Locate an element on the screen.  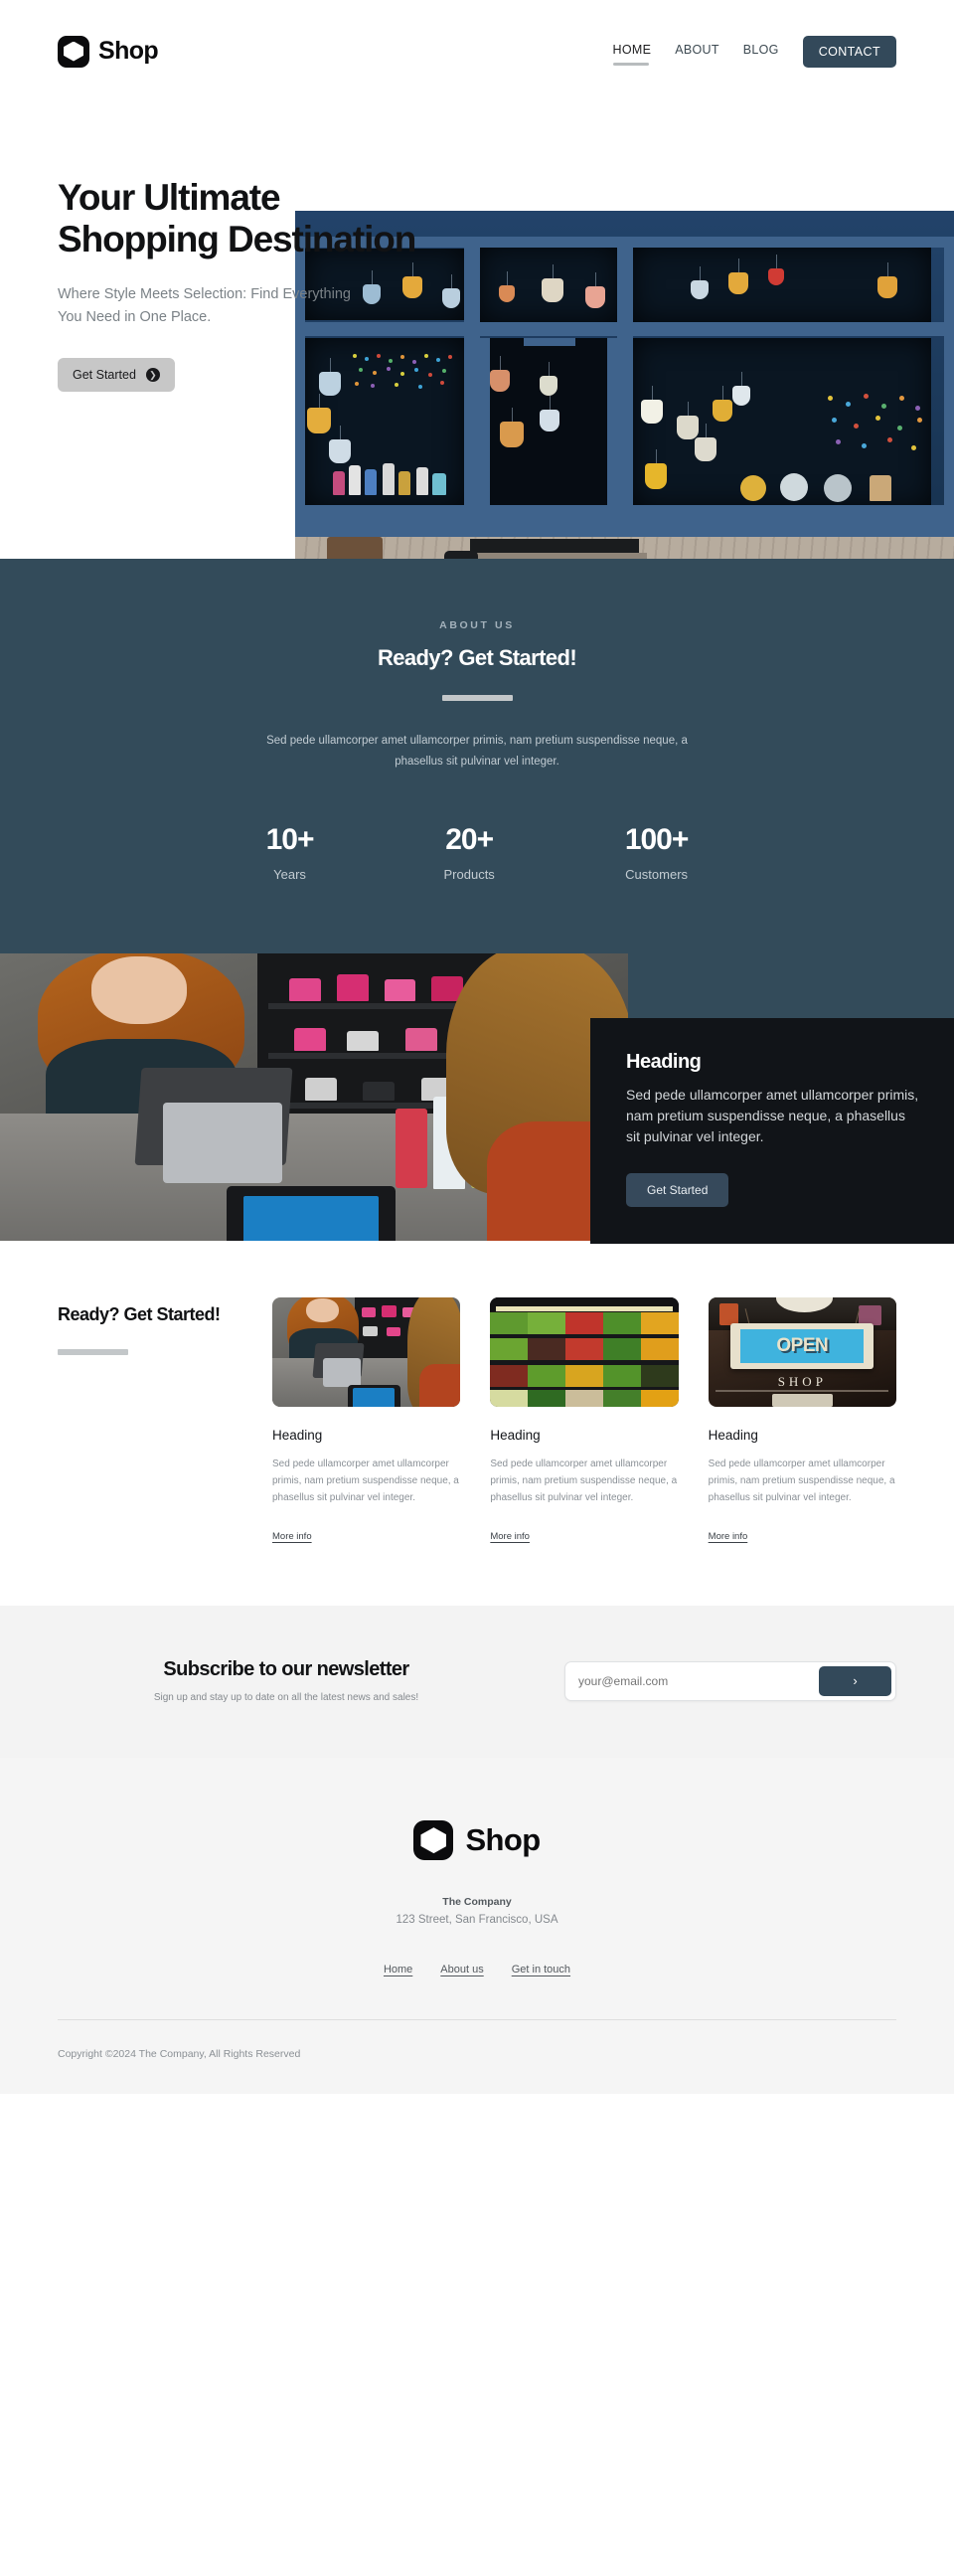
hero-title: Your Ultimate Shopping Destination is located at coordinates (237, 218).